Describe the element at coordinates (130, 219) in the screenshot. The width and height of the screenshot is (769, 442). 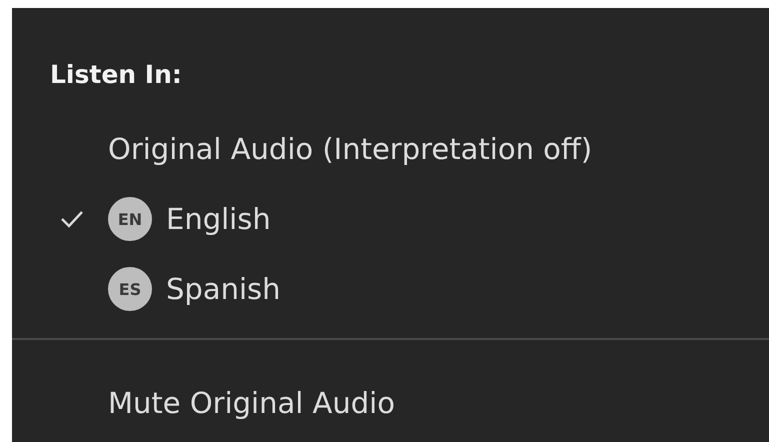
I see `language-badge: EN` at that location.